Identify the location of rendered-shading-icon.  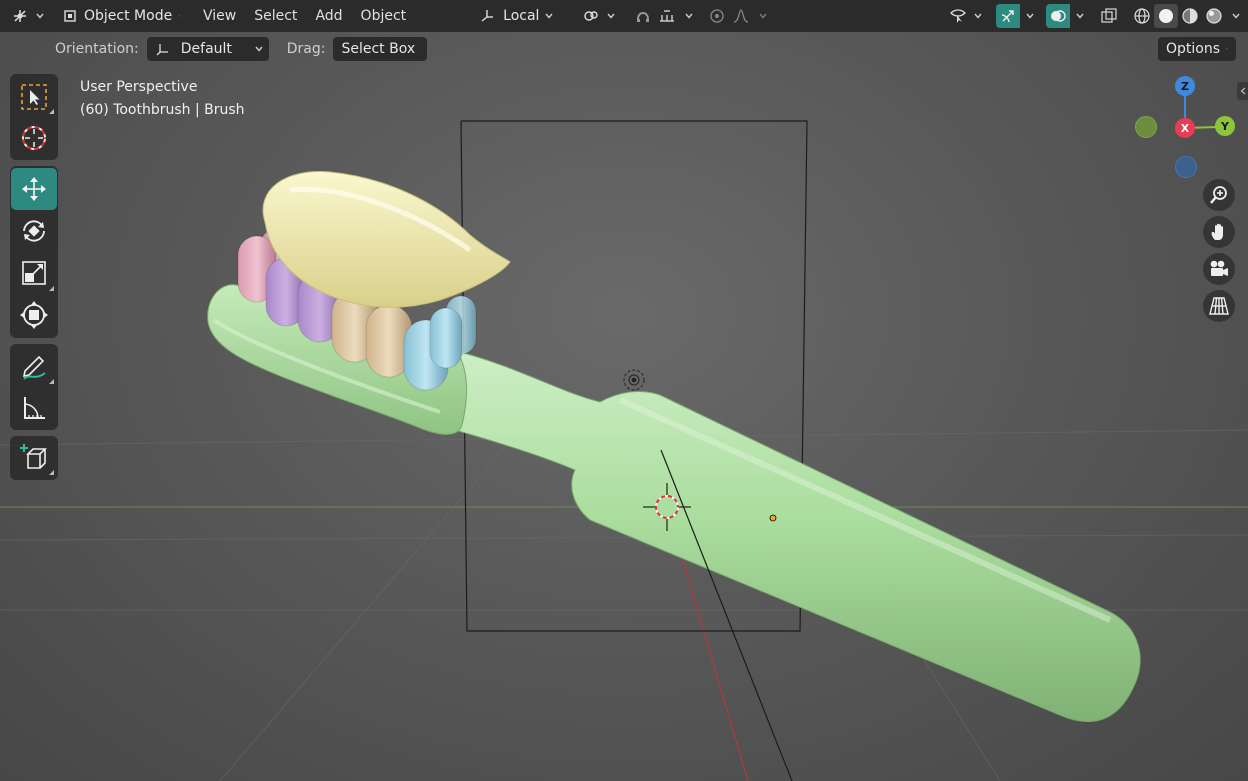
(1214, 16).